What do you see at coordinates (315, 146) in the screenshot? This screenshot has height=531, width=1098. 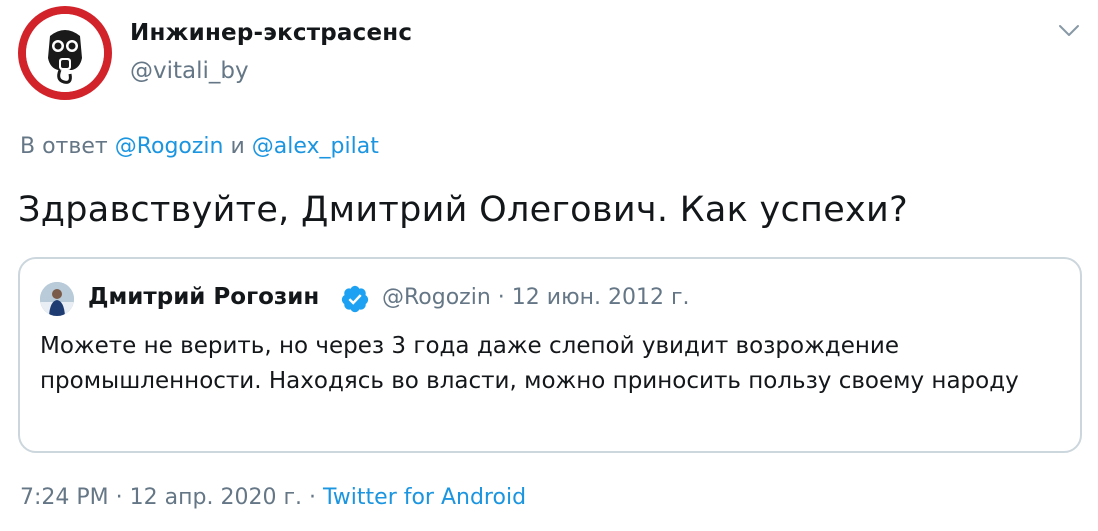 I see `mention-link-alex-pilat: @alex_pilat` at bounding box center [315, 146].